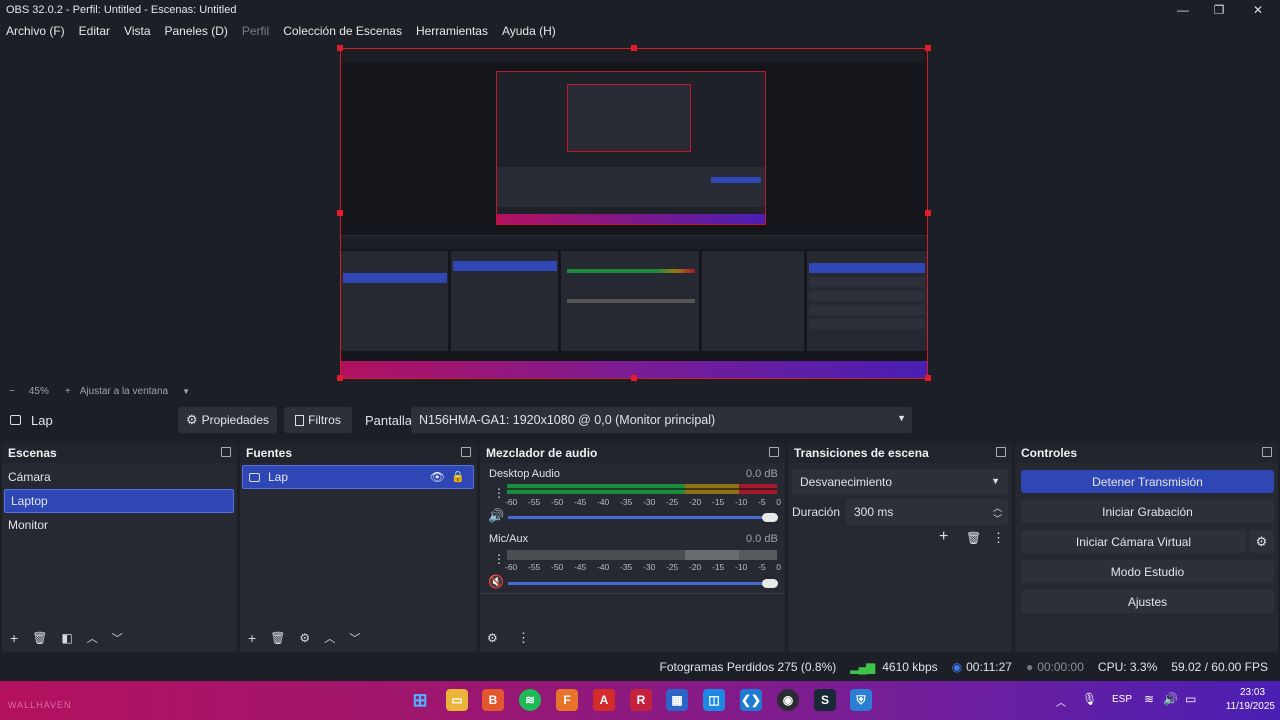  Describe the element at coordinates (124, 391) in the screenshot. I see `zoom-fit-label: Ajustar a la ventana` at that location.